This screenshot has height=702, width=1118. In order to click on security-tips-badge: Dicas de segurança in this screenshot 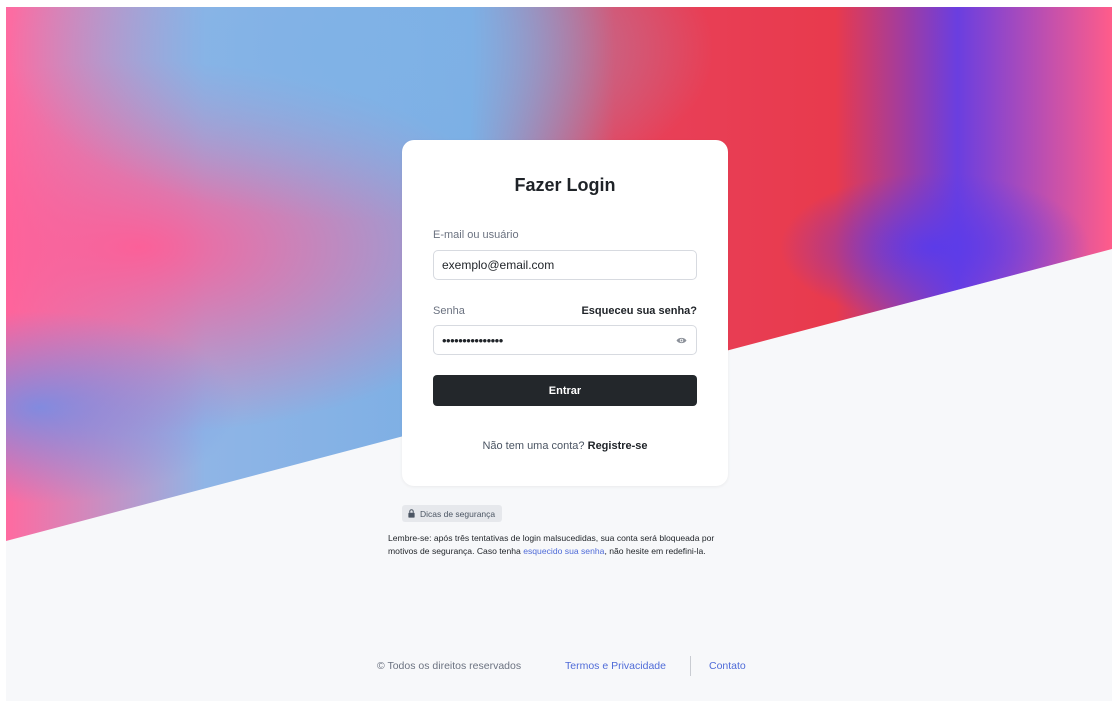, I will do `click(452, 513)`.